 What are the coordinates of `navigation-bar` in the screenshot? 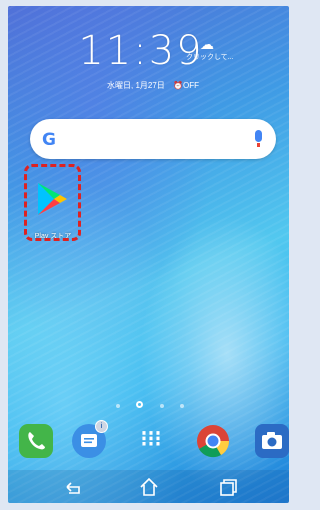 It's located at (148, 486).